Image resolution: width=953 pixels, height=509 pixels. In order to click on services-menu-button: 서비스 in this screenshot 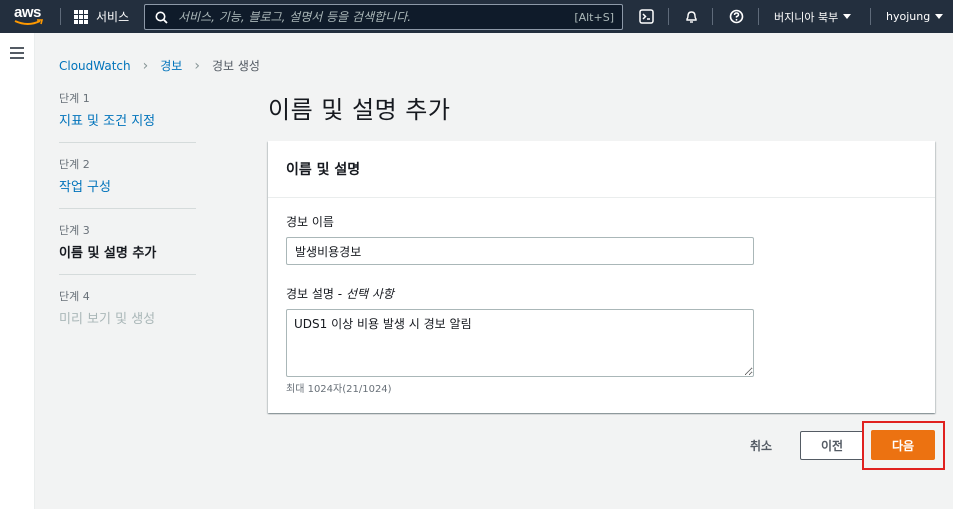, I will do `click(101, 16)`.